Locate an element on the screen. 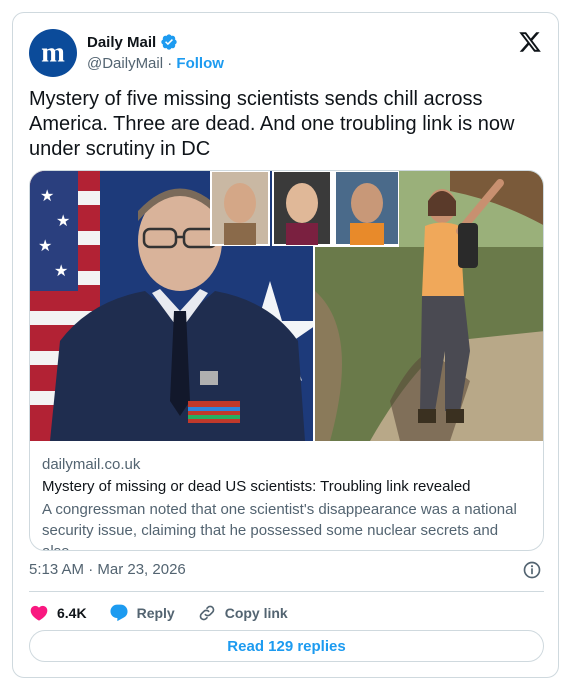 The image size is (579, 693). follow-button: Follow is located at coordinates (200, 63).